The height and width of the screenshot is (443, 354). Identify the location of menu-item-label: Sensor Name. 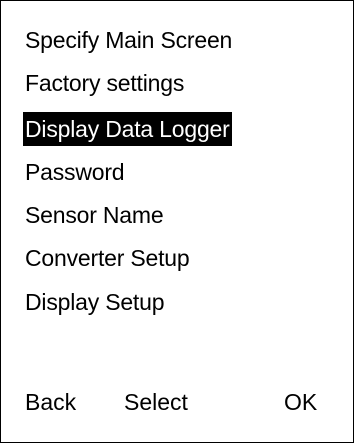
(94, 215).